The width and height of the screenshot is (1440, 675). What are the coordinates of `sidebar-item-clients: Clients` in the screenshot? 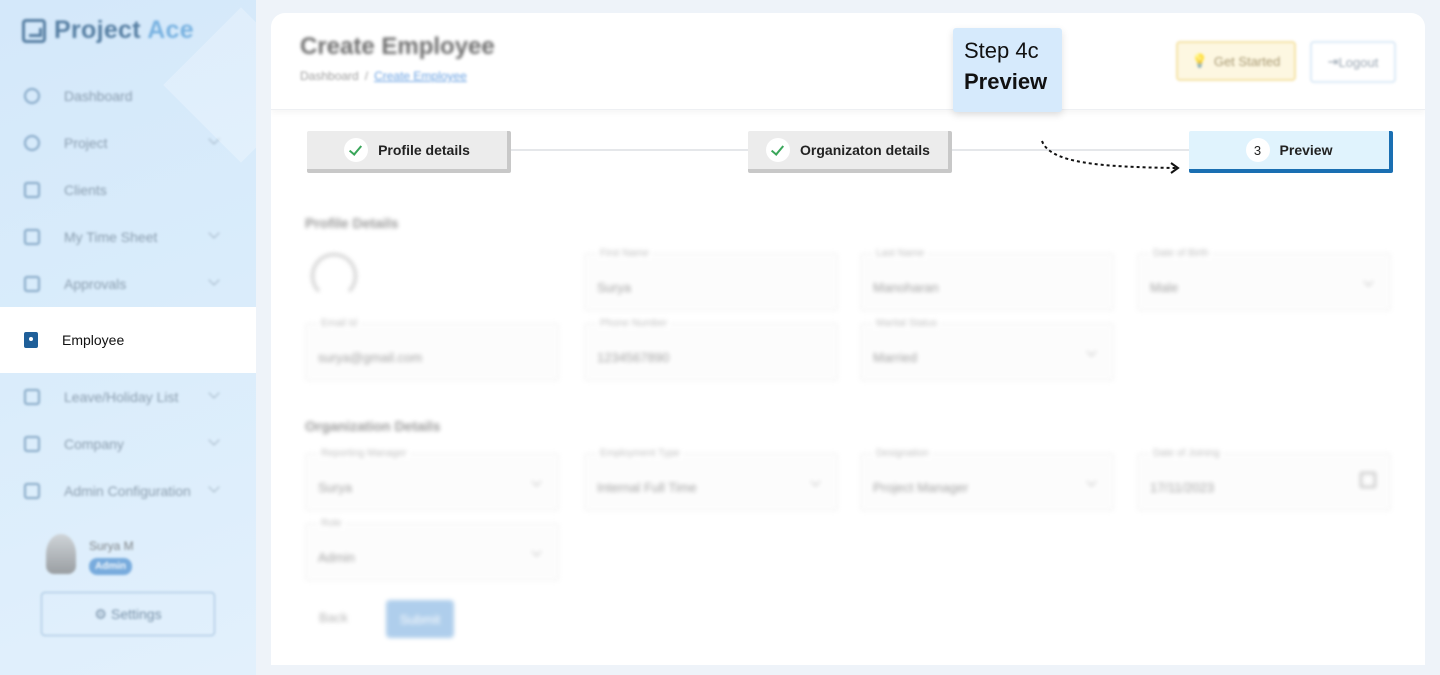 It's located at (128, 189).